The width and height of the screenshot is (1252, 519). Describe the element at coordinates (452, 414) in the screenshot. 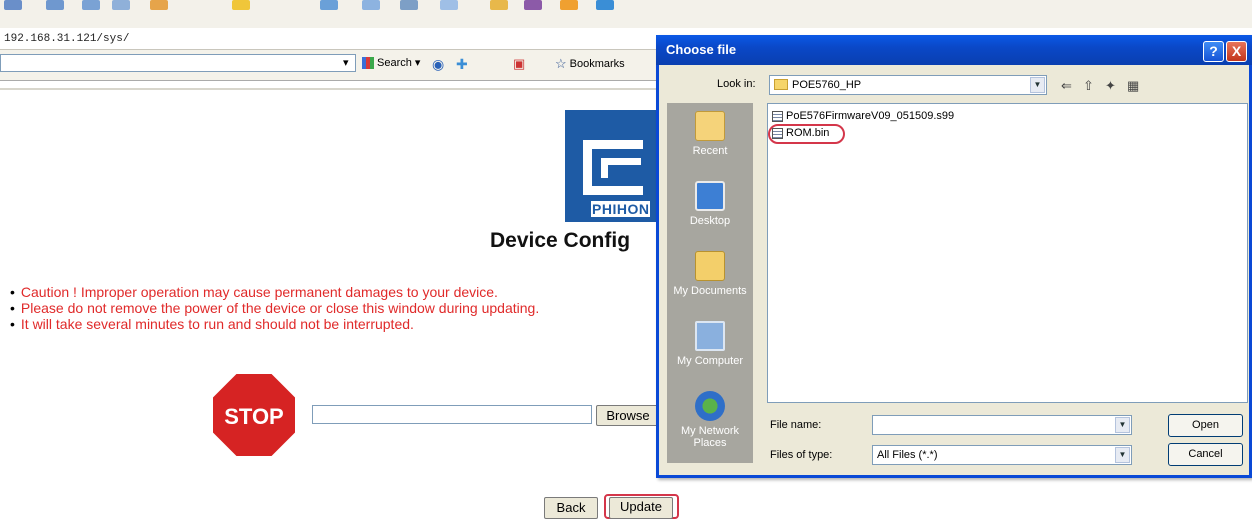

I see `firmware-file-input` at that location.